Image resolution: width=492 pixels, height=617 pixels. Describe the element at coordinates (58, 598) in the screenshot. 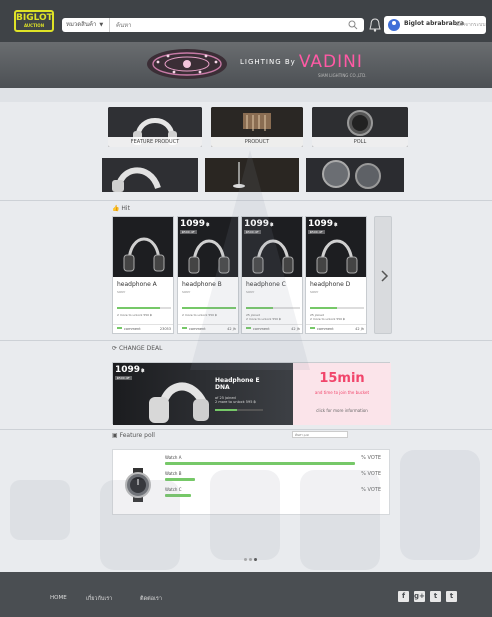

I see `footer-link-home: HOME` at that location.